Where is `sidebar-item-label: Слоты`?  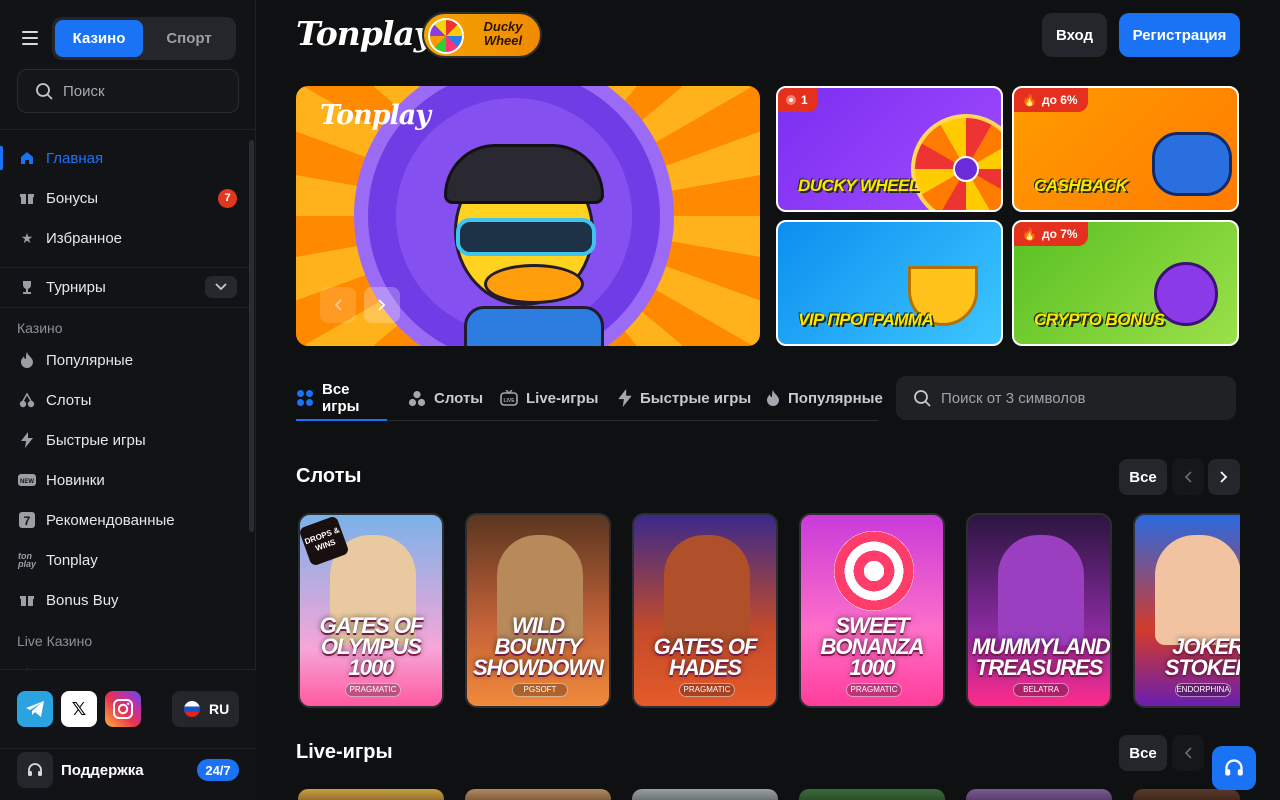
sidebar-item-label: Слоты is located at coordinates (69, 400).